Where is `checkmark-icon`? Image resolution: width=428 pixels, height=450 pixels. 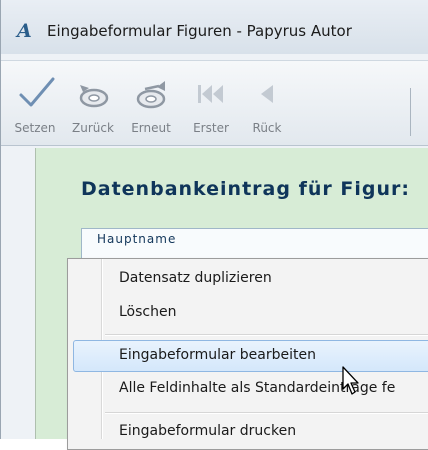 checkmark-icon is located at coordinates (37, 92).